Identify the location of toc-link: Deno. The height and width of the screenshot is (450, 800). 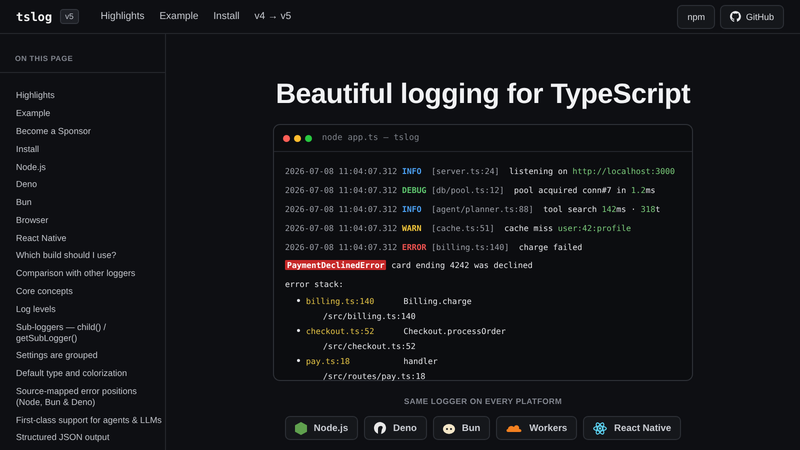
(89, 185).